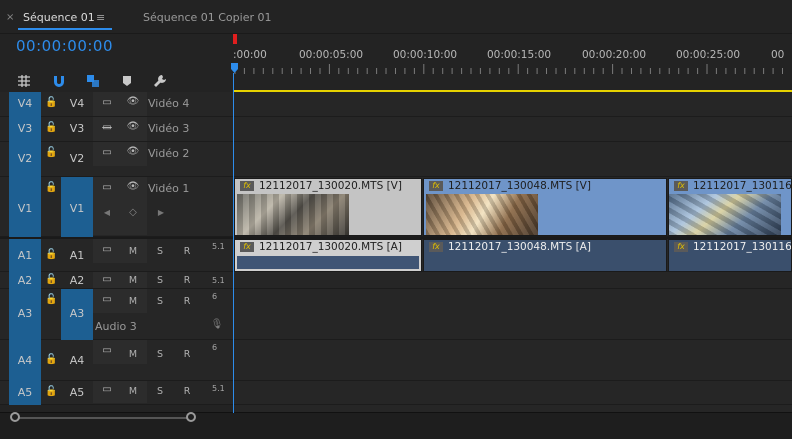  I want to click on lane-a2, so click(513, 280).